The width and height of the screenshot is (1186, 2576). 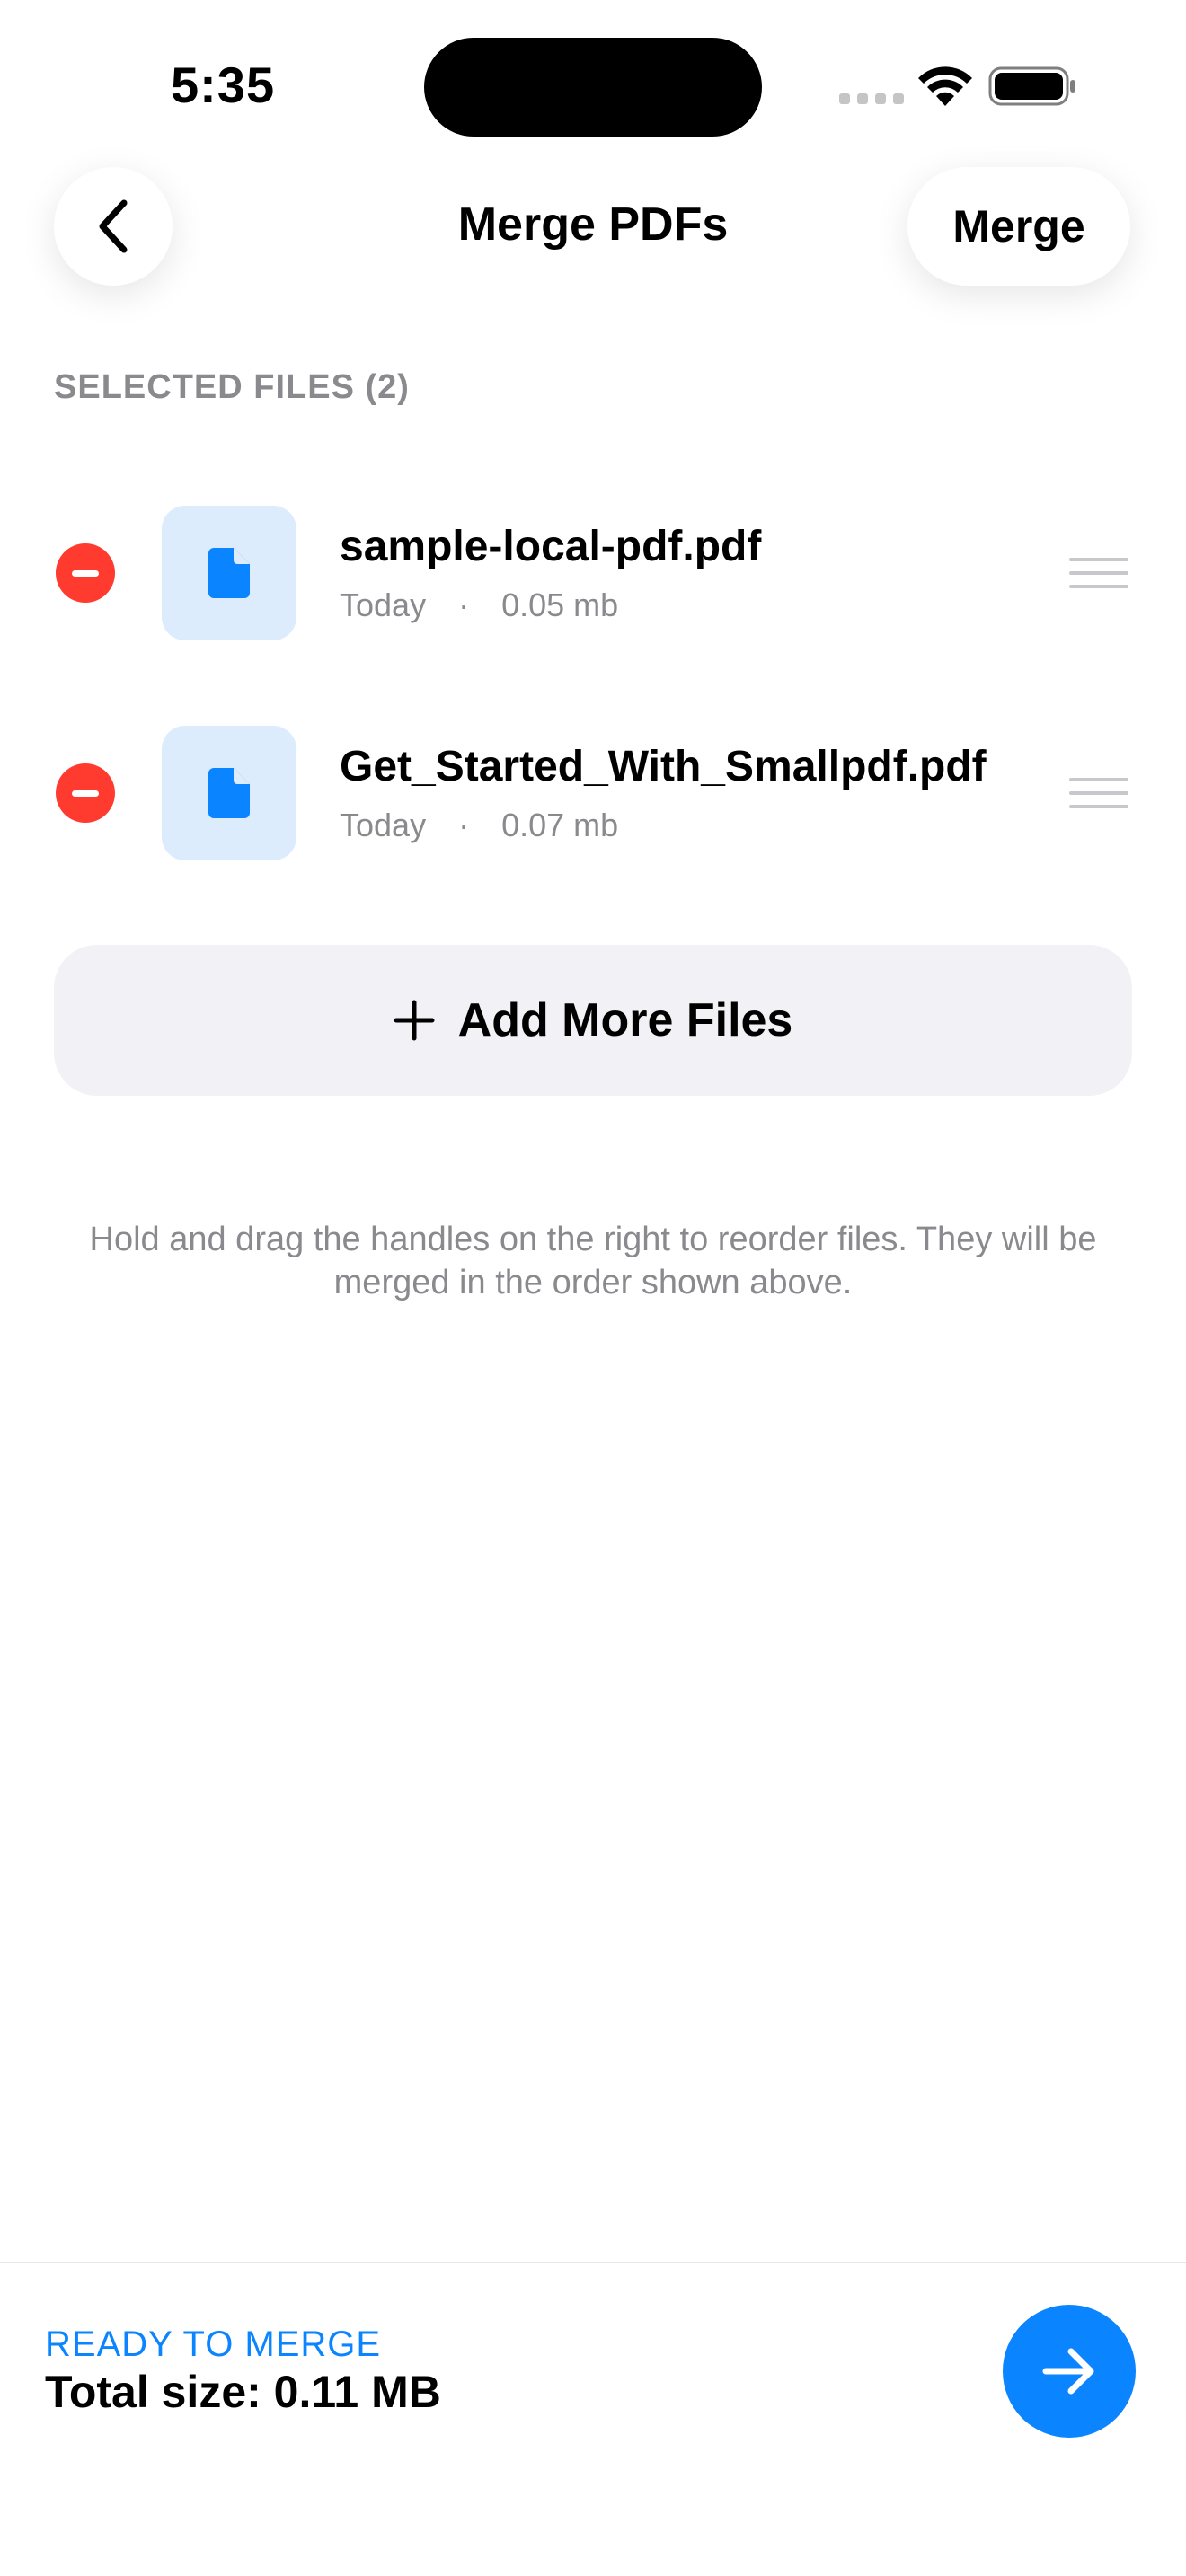 I want to click on file-name: Get_Started_With_Smallpdf.pdf, so click(x=663, y=766).